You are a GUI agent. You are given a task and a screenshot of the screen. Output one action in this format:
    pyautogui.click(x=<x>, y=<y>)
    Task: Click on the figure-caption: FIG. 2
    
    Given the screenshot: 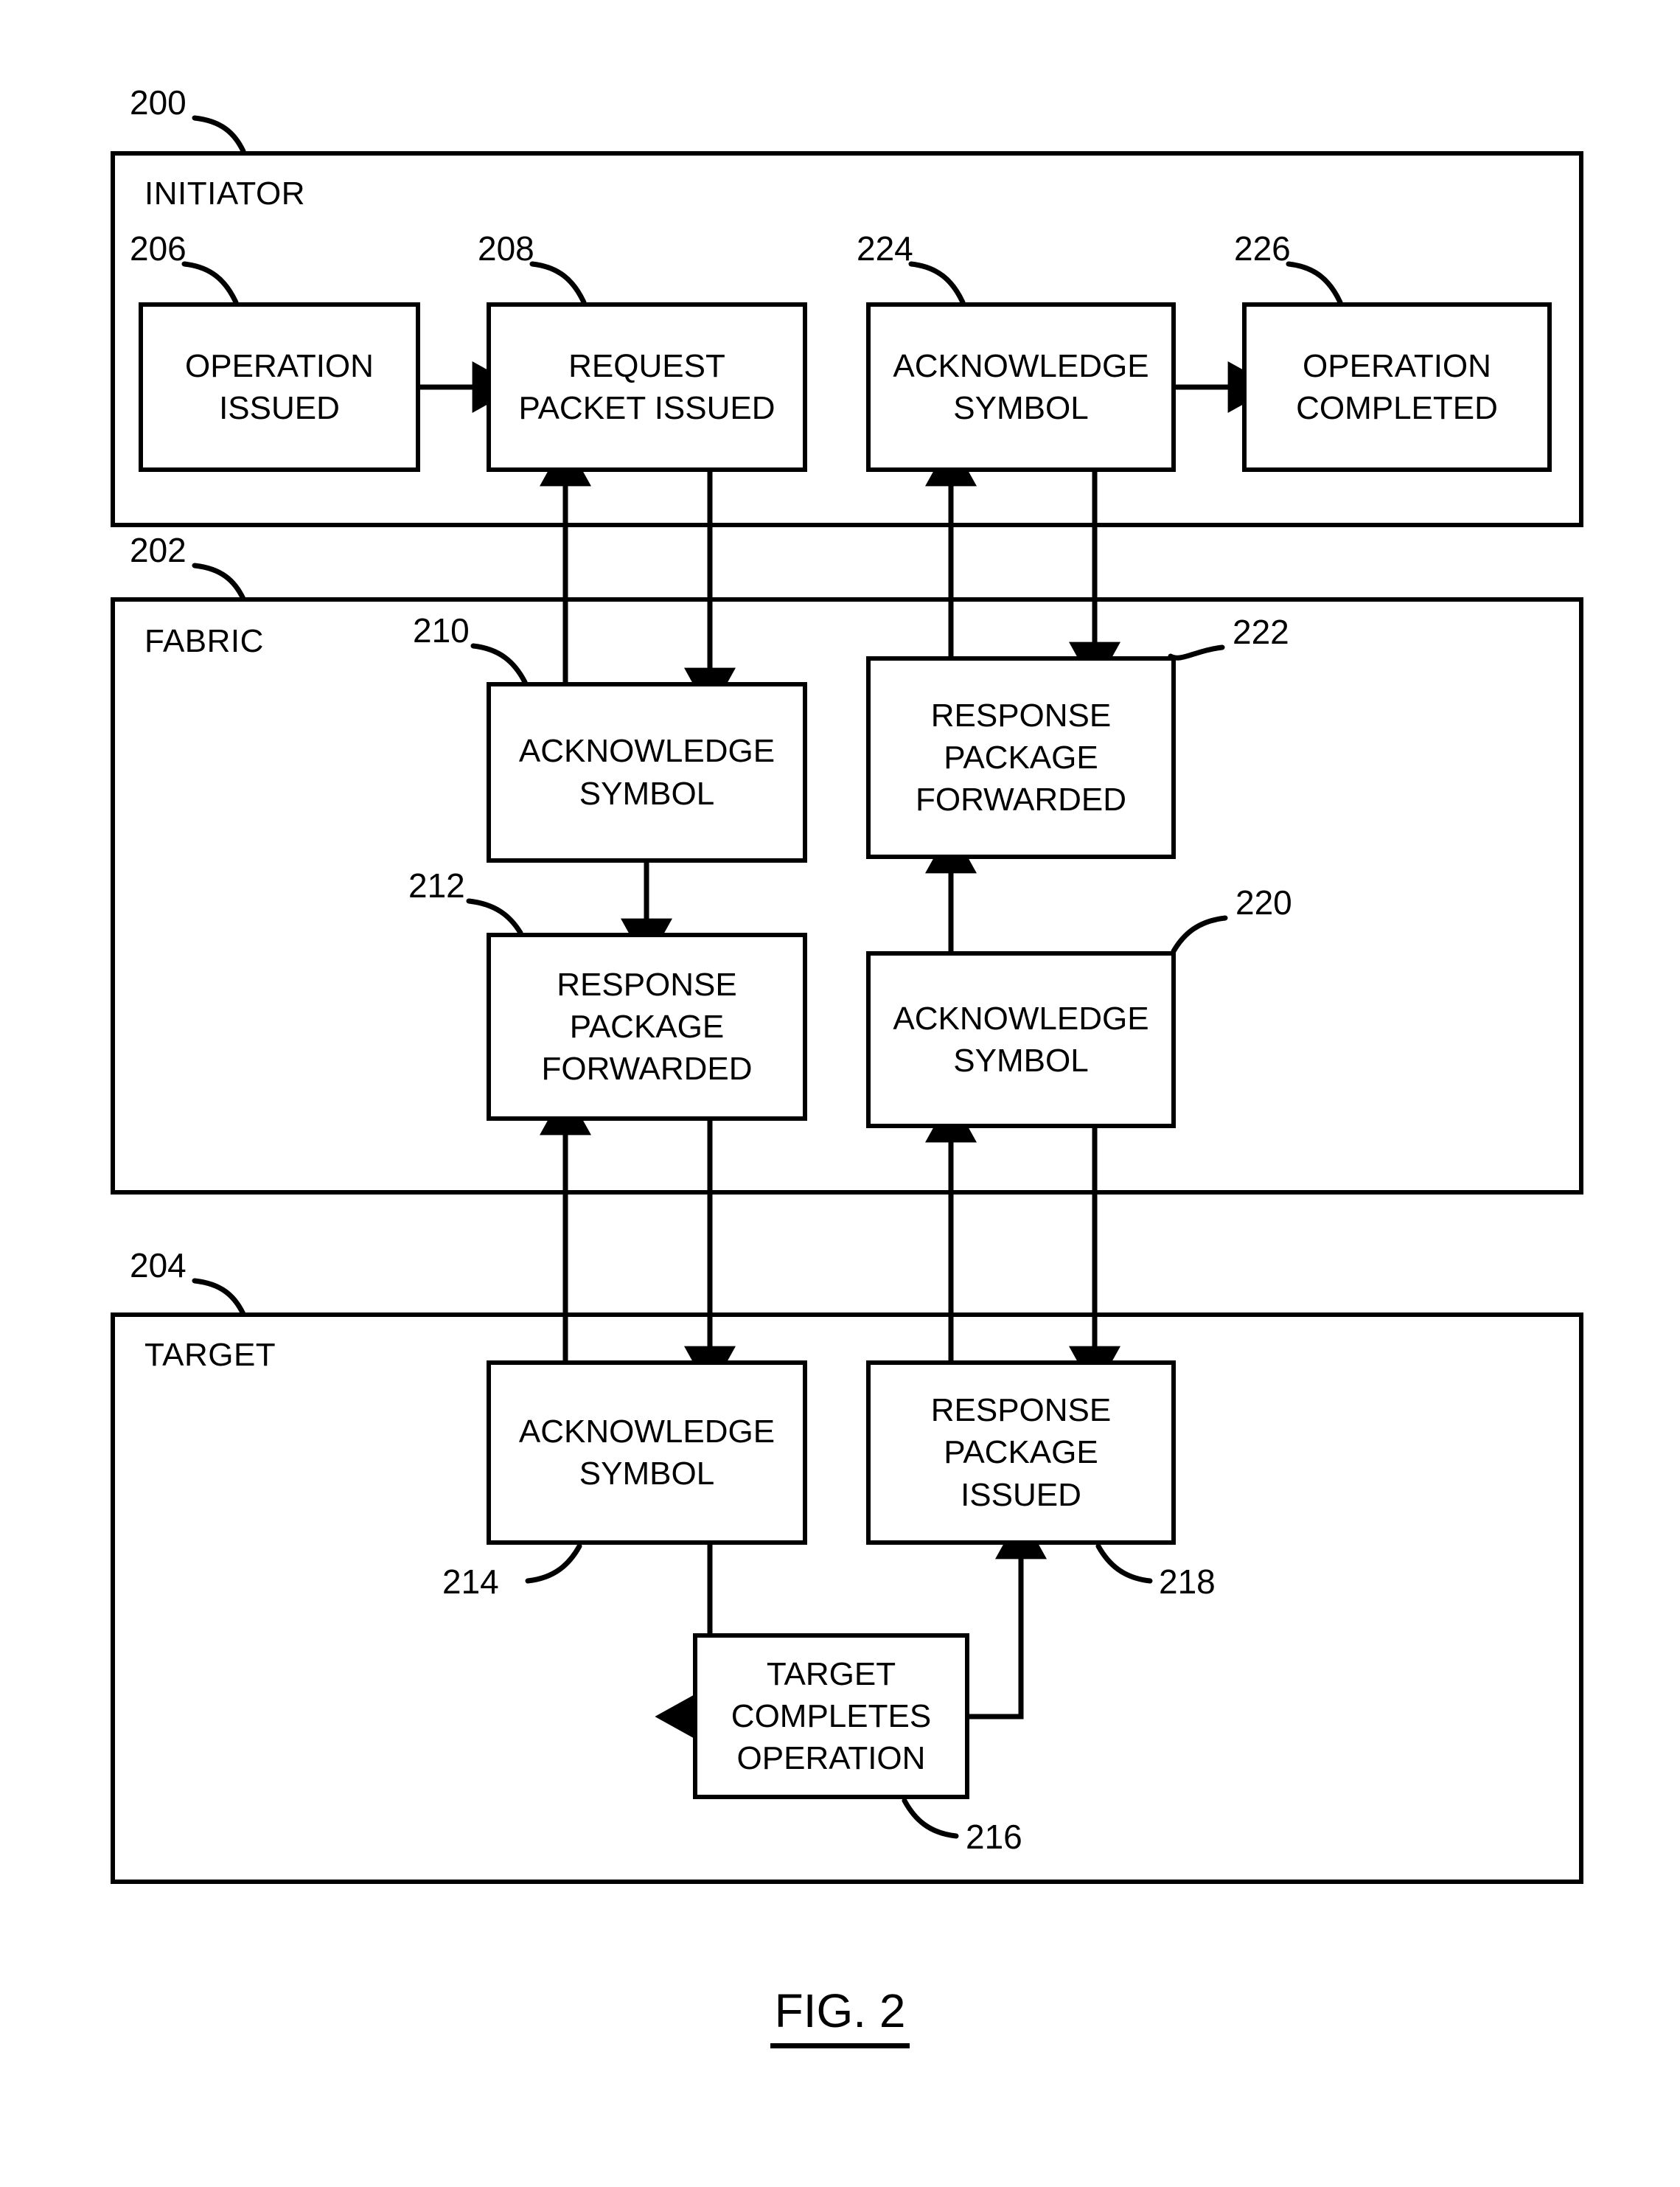 What is the action you would take?
    pyautogui.click(x=840, y=2015)
    